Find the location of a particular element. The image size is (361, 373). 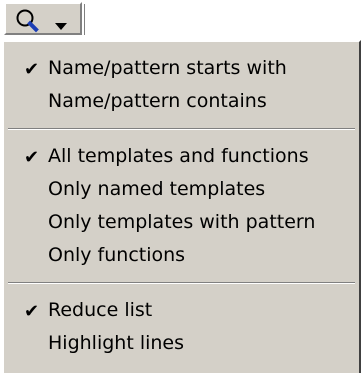

menu-item-label: Only named templates is located at coordinates (157, 189).